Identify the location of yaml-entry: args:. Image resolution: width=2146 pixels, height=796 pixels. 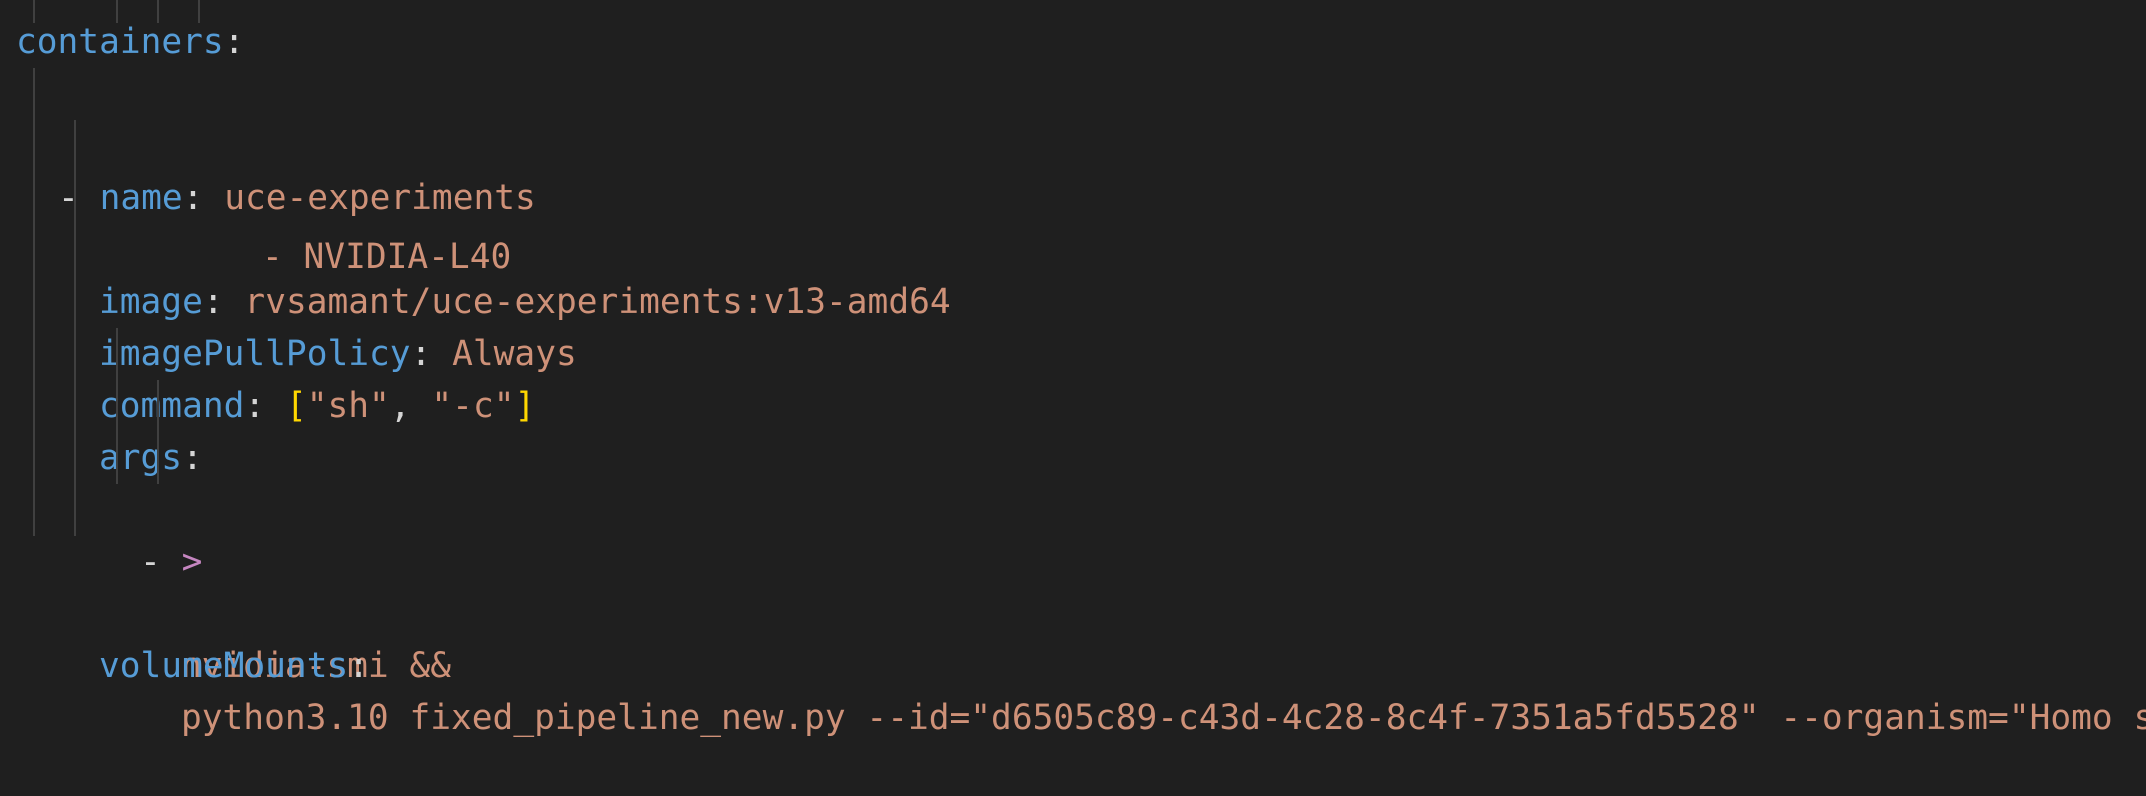
(151, 458).